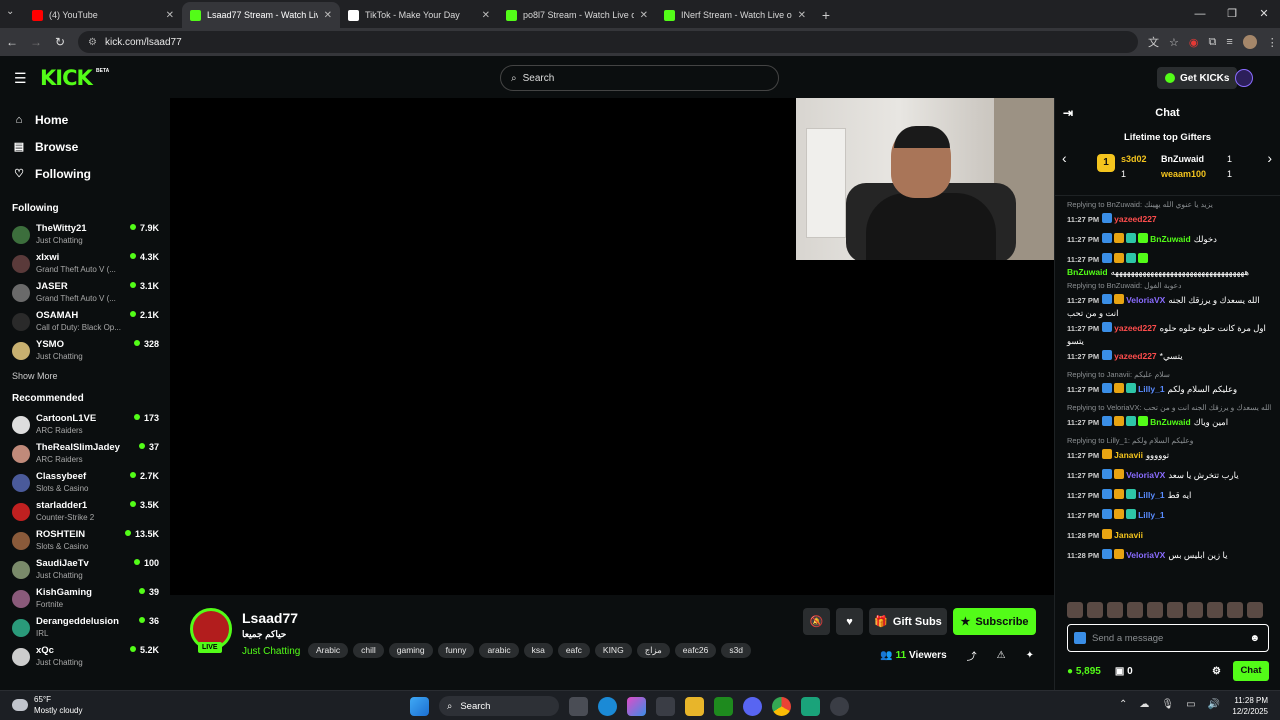 The image size is (1280, 720). Describe the element at coordinates (839, 706) in the screenshot. I see `settings-icon` at that location.